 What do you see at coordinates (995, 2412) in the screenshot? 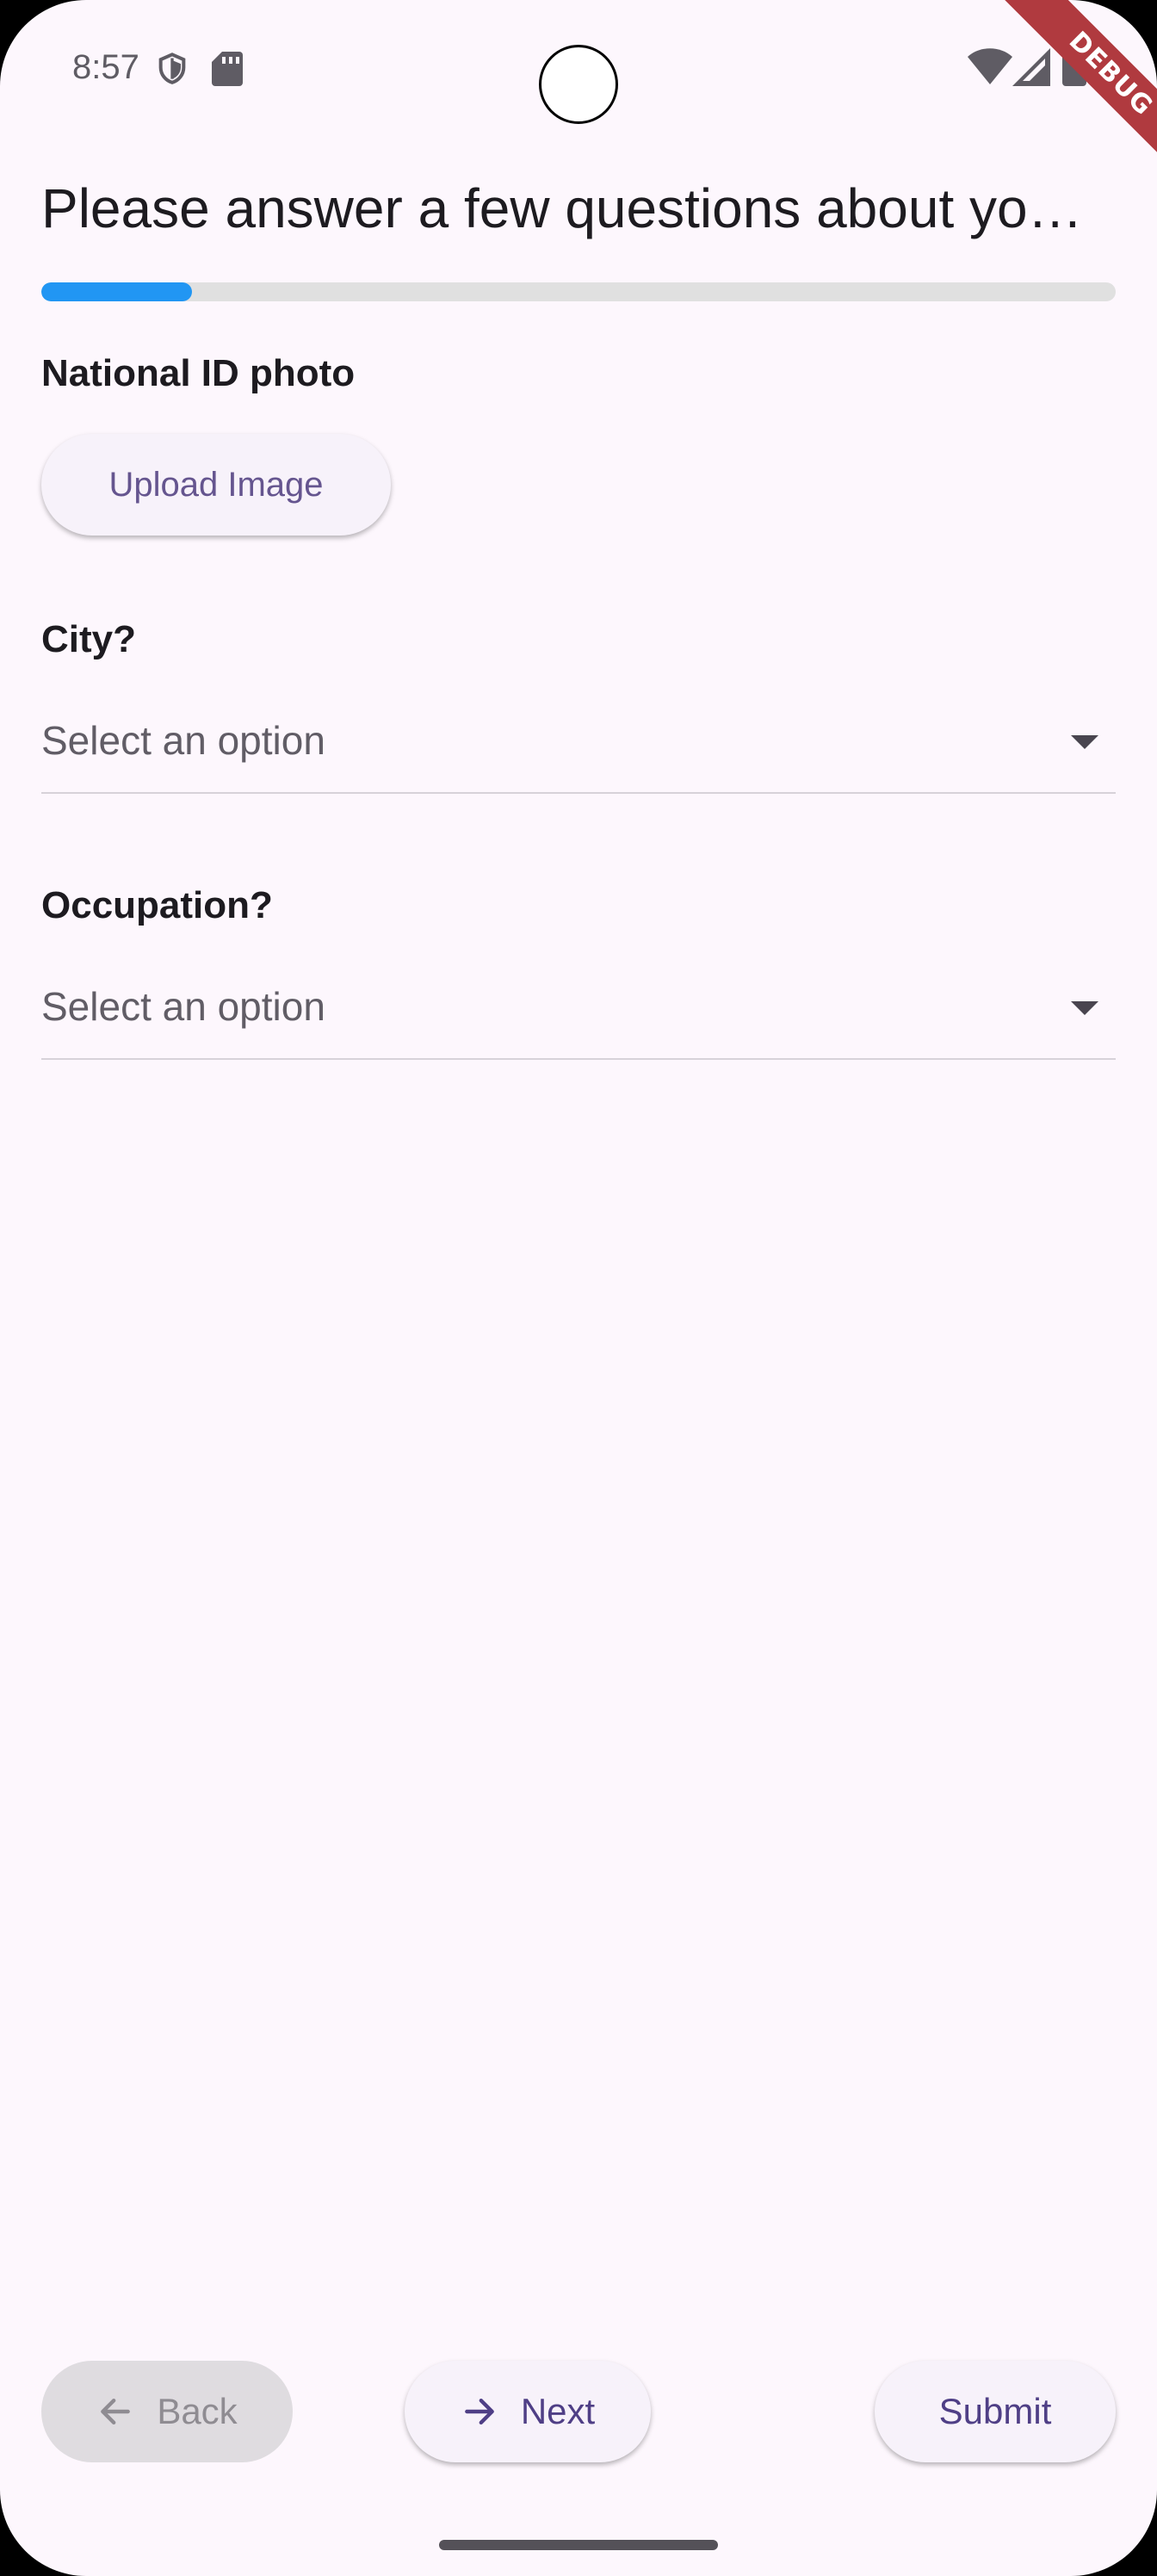
I see `submit-button: Submit` at bounding box center [995, 2412].